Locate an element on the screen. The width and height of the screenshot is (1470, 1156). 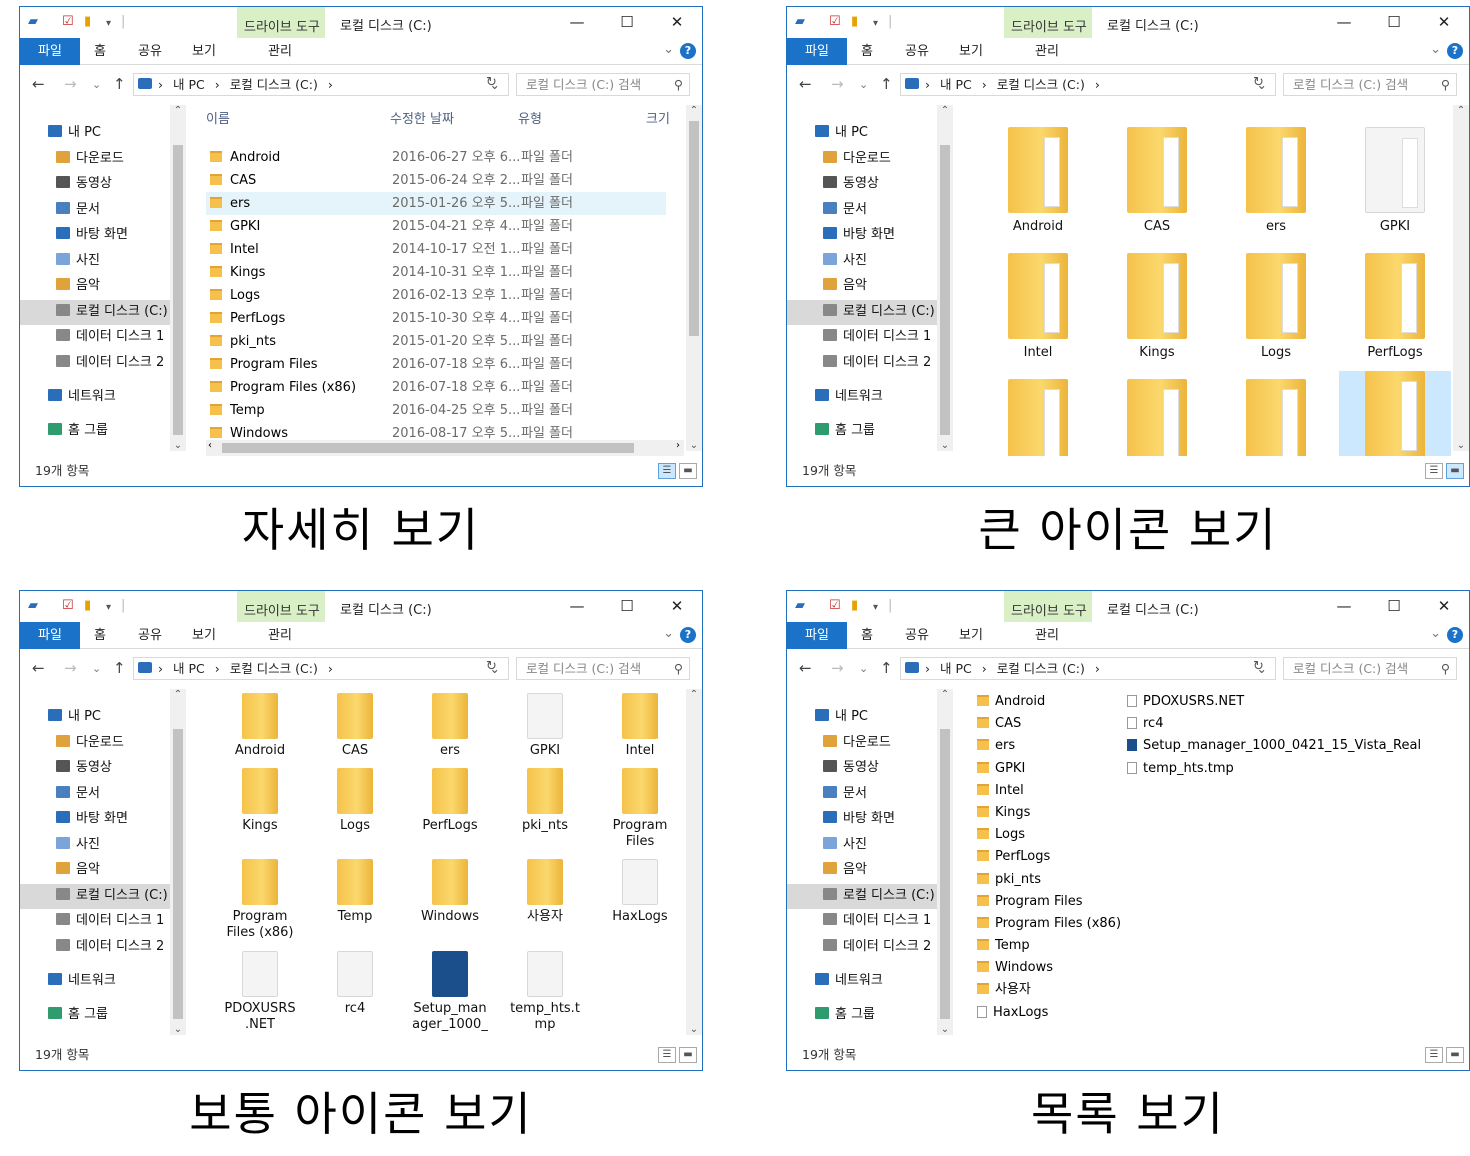
medium-icon-item: Setup_man ager_1000_ is located at coordinates (450, 992).